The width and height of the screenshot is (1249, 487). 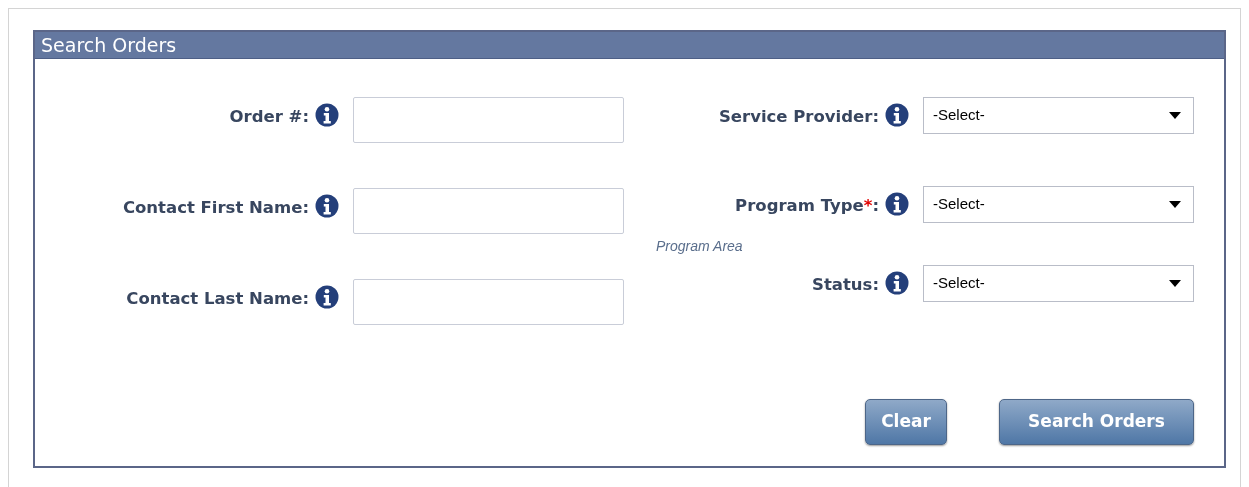 I want to click on field-label: Contact First Name:, so click(x=215, y=208).